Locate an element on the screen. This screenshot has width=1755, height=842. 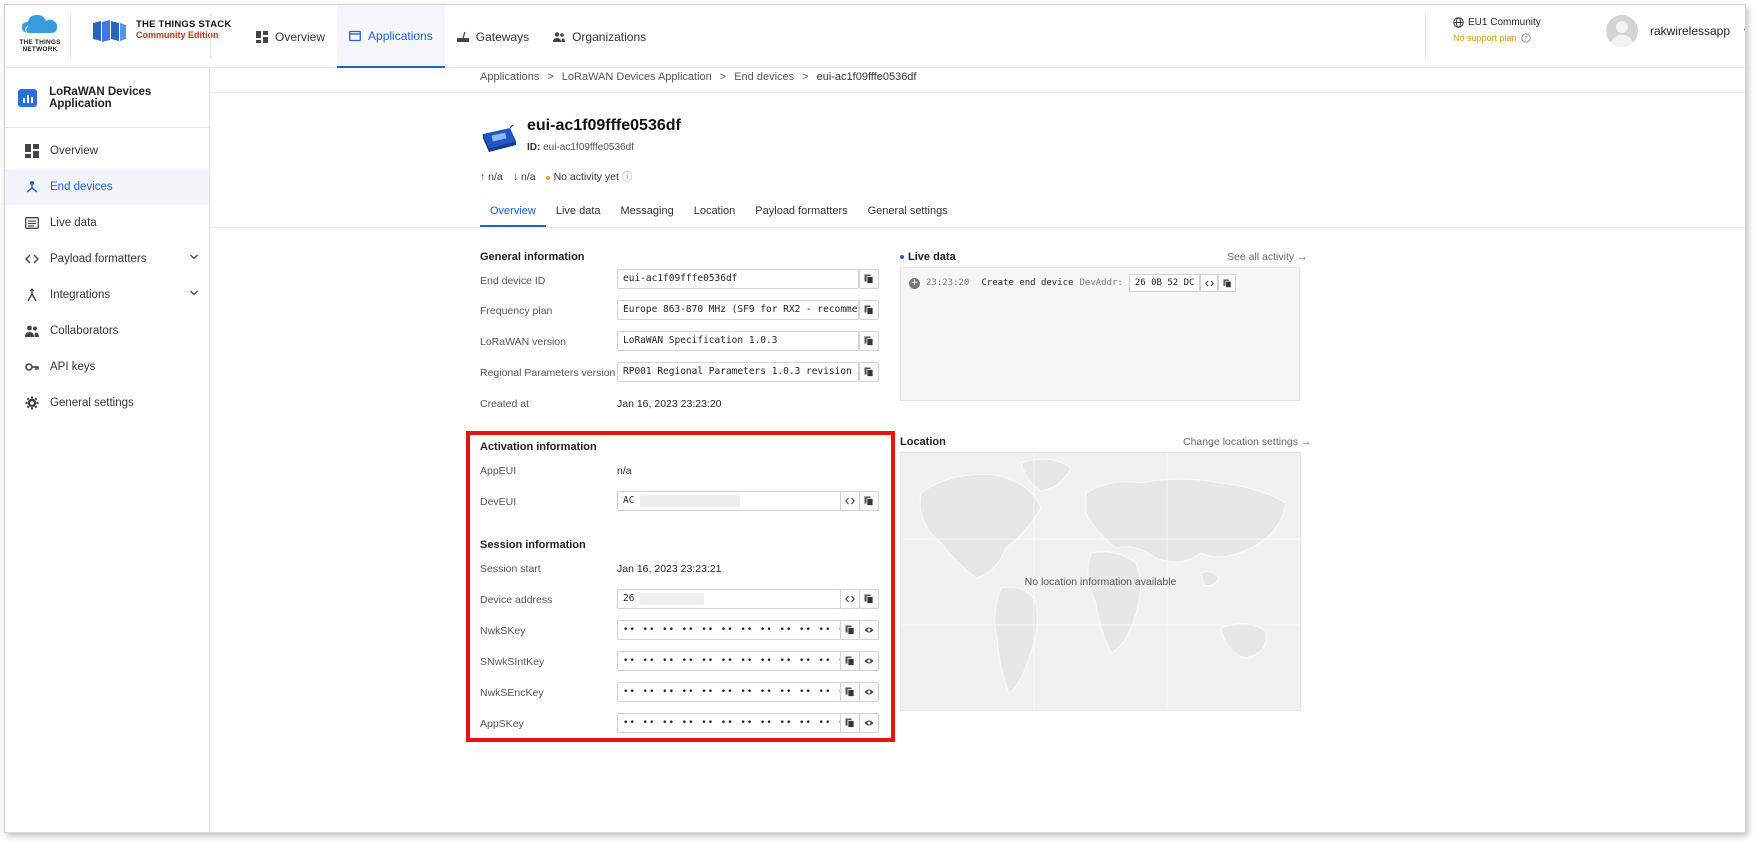
user-menu: rakwirelessapp ▼ is located at coordinates (1675, 31).